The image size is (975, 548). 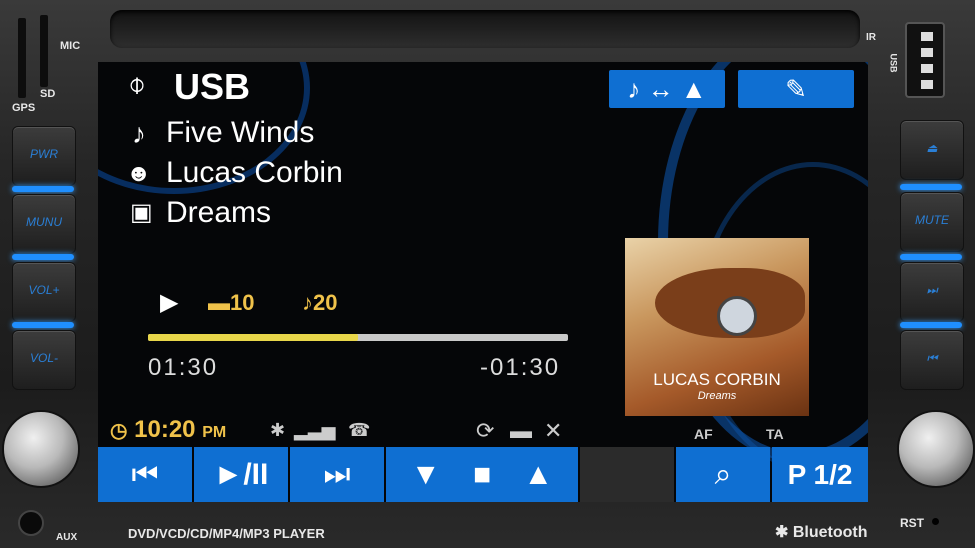 I want to click on left-volume-knob, so click(x=41, y=449).